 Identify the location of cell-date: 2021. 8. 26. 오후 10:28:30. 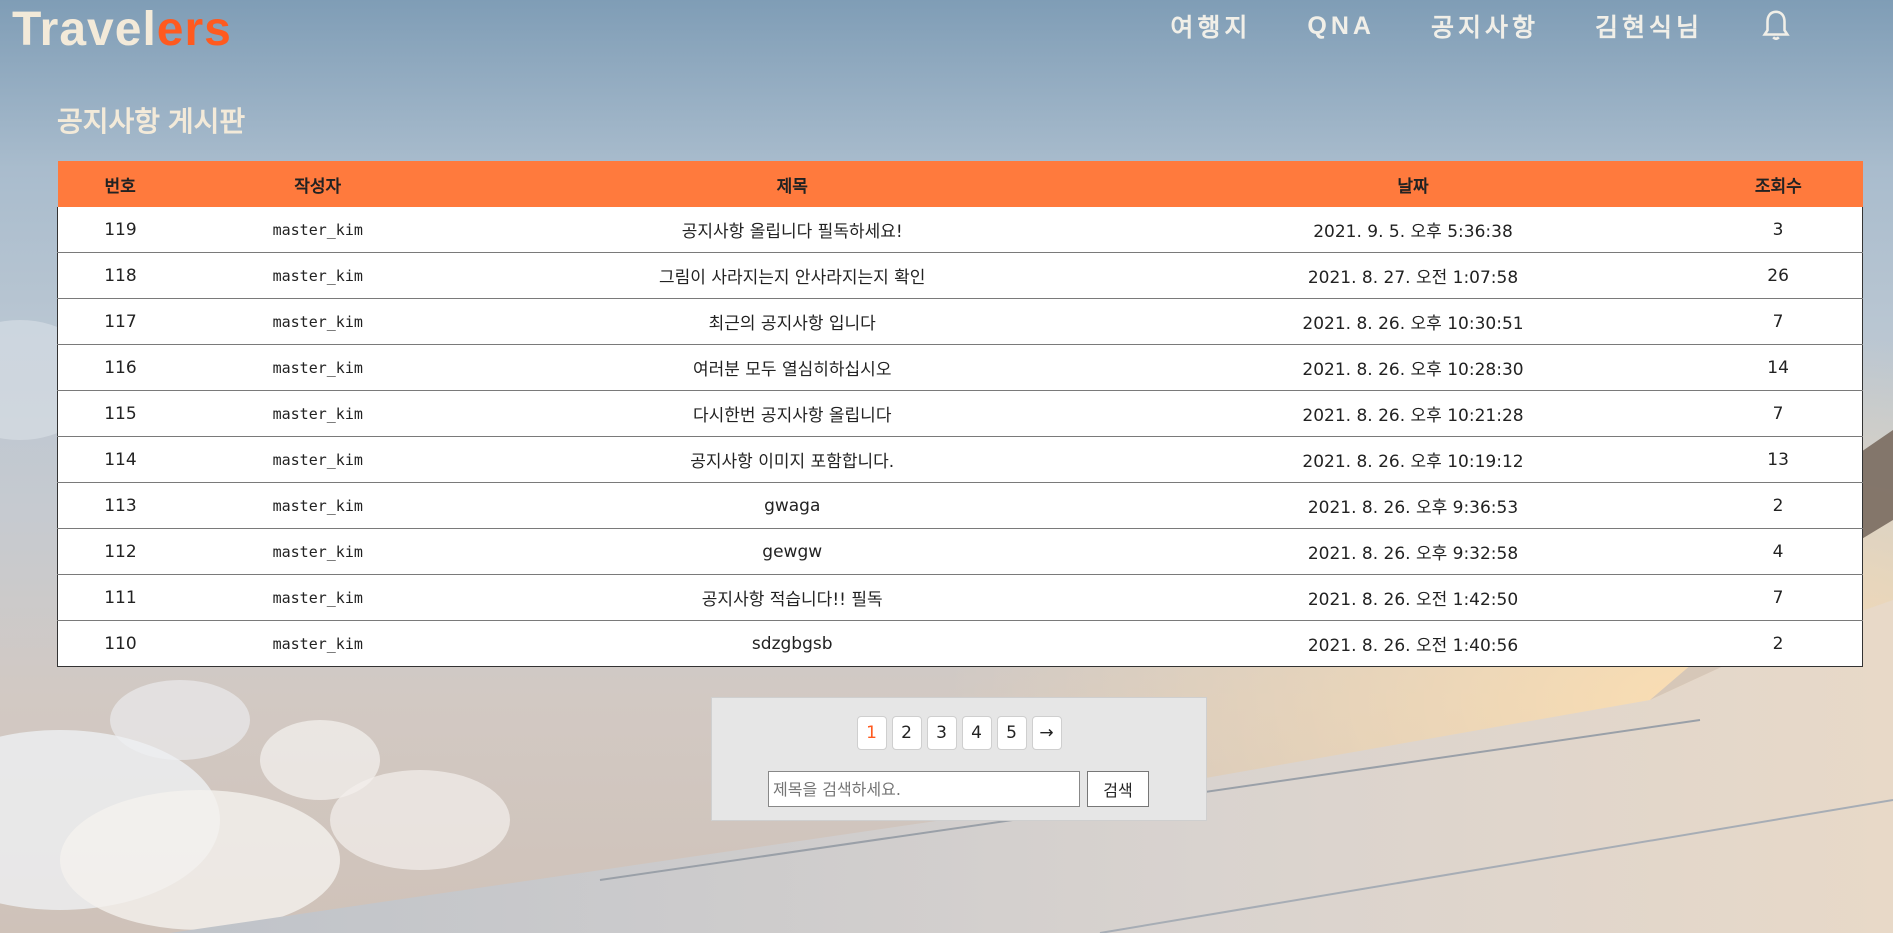
(1413, 367).